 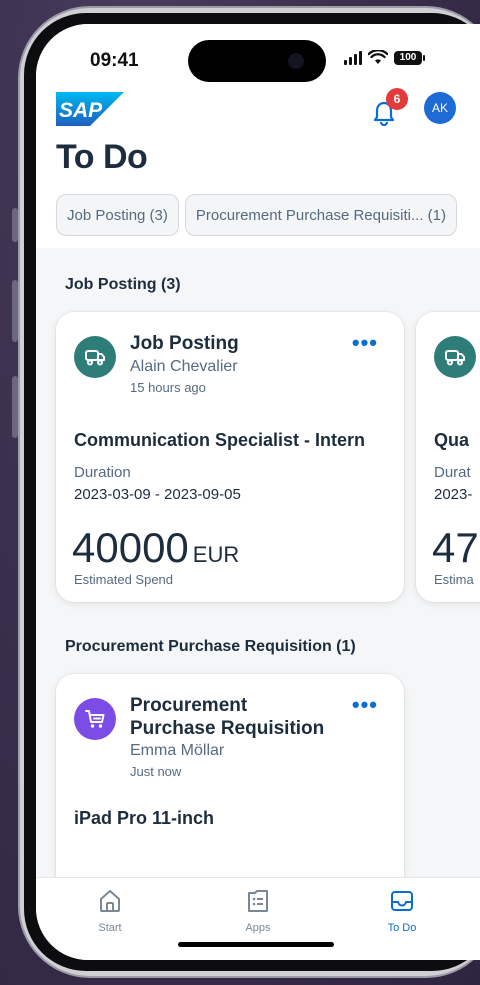 What do you see at coordinates (220, 440) in the screenshot?
I see `card-headline: Communication Specialist - Intern` at bounding box center [220, 440].